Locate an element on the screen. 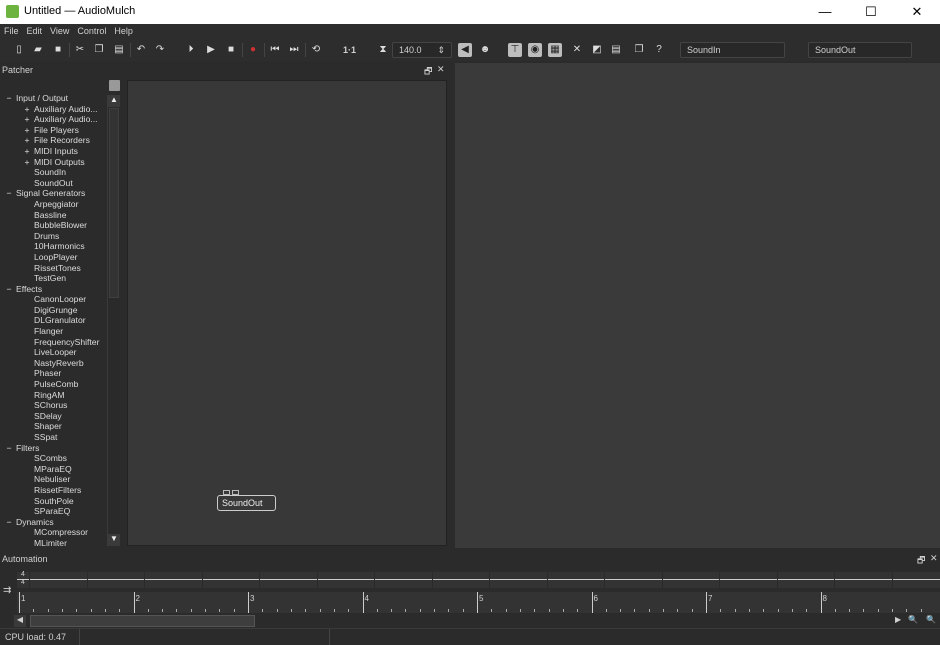 Image resolution: width=940 pixels, height=645 pixels. maximize-button: ☐ is located at coordinates (871, 12).